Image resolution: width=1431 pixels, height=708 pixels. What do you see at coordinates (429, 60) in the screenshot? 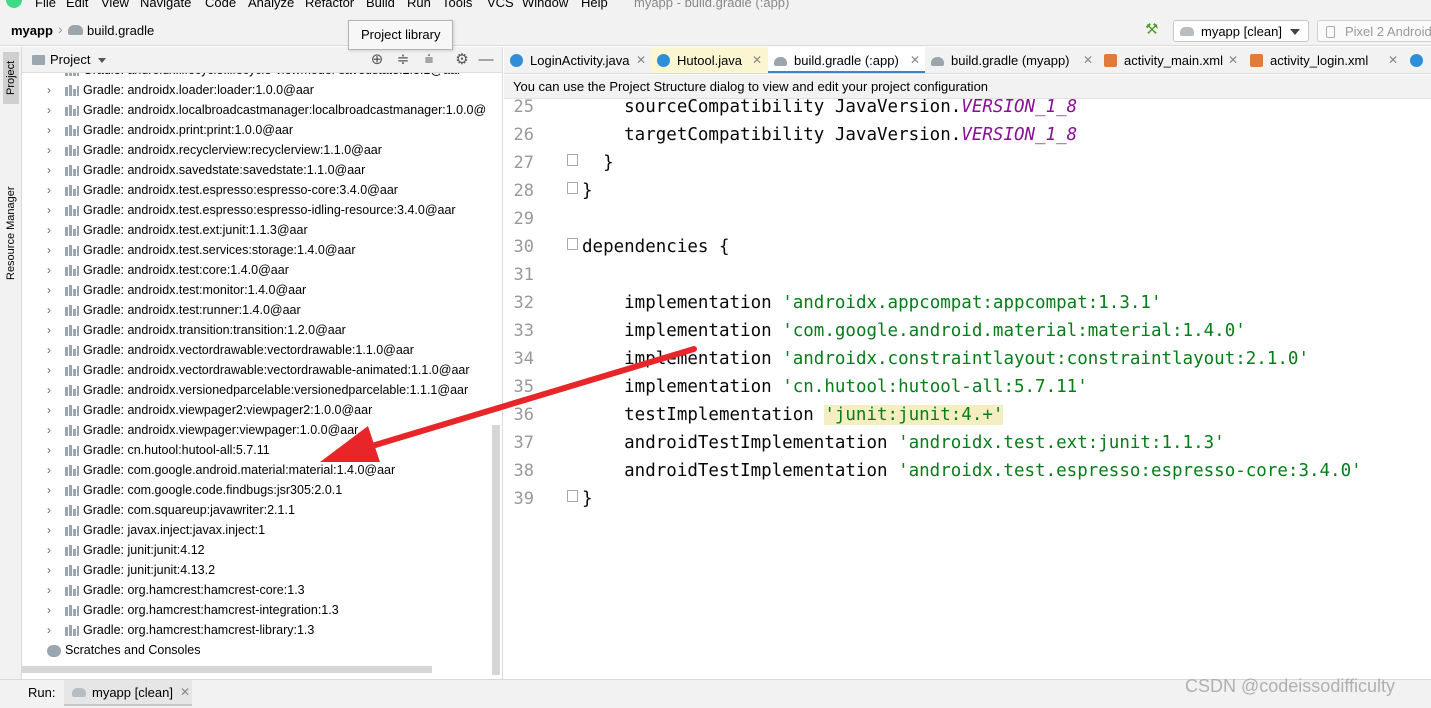
I see `collapse-all-icon: ⩧` at bounding box center [429, 60].